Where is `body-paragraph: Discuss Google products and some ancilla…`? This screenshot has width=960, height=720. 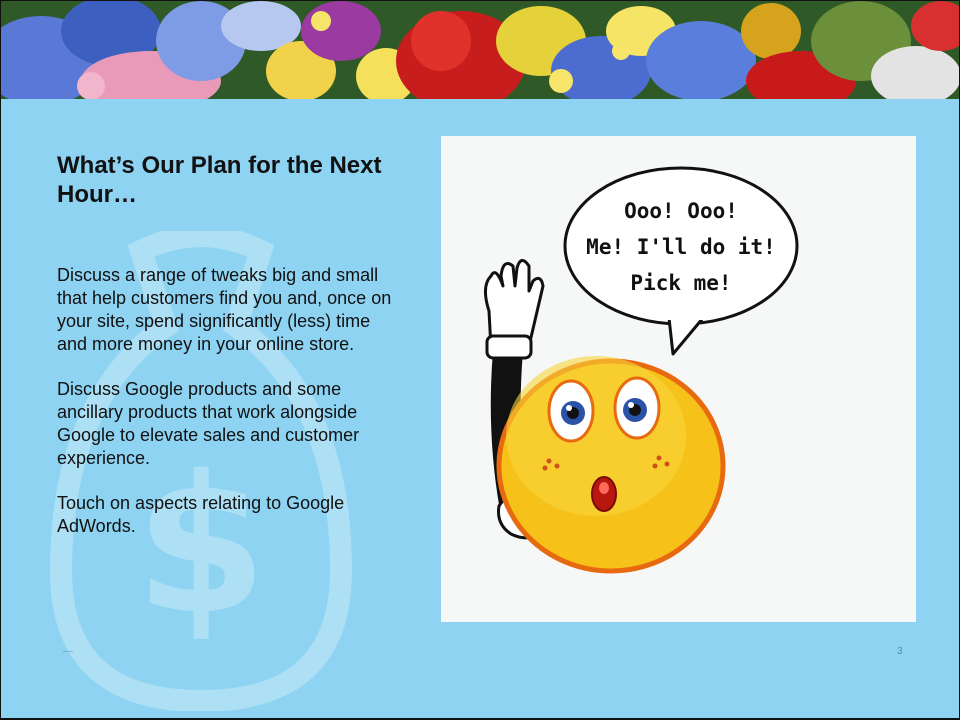
body-paragraph: Discuss Google products and some ancilla… is located at coordinates (208, 423).